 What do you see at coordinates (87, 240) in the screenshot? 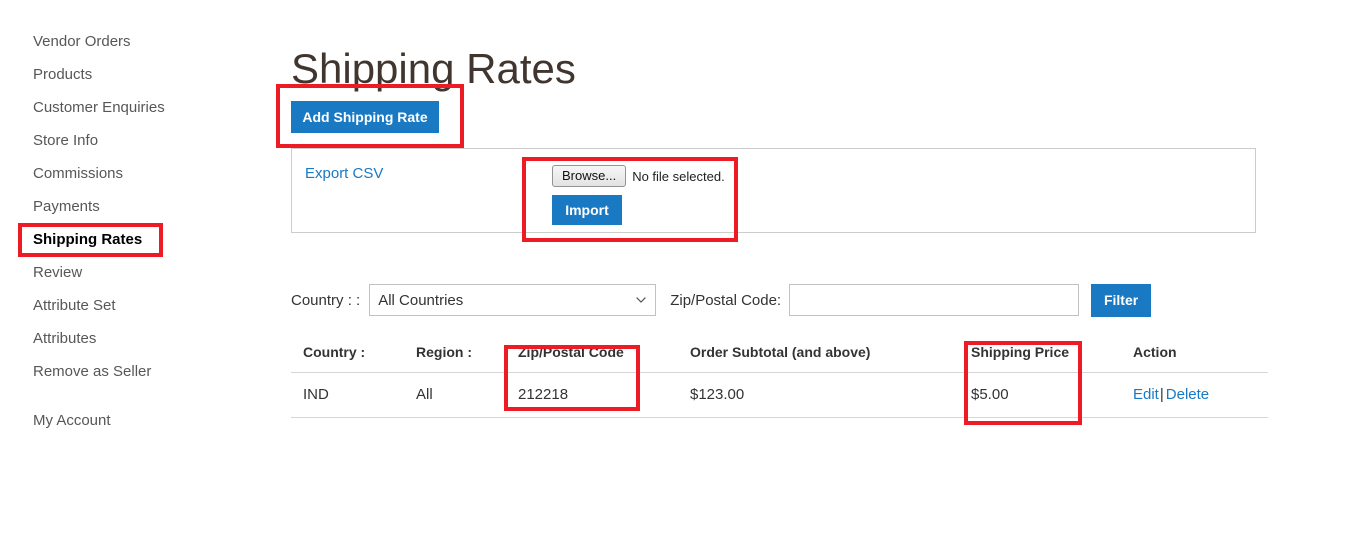
I see `sidebar-item-shipping-rates: Shipping Rates` at bounding box center [87, 240].